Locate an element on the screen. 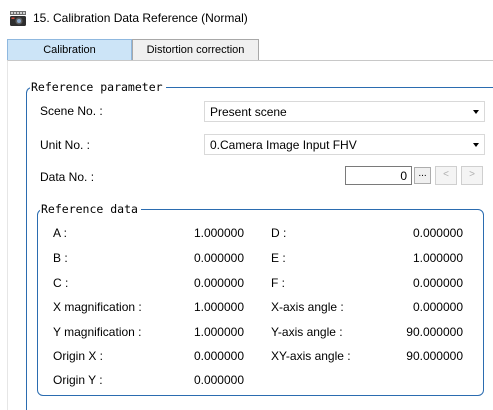 Image resolution: width=493 pixels, height=410 pixels. param-f-value: 0.000000 is located at coordinates (437, 283).